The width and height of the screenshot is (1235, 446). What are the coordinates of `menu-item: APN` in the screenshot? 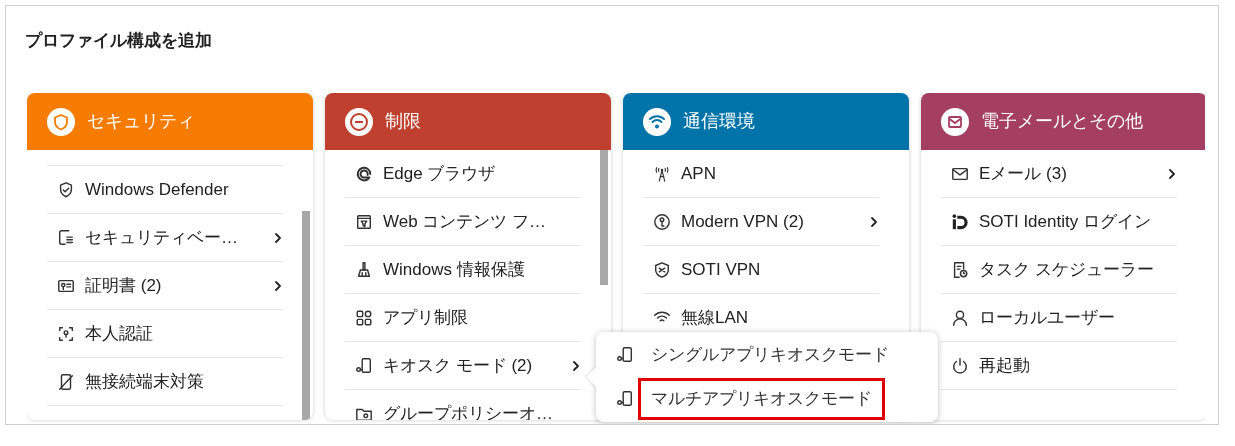 It's located at (761, 174).